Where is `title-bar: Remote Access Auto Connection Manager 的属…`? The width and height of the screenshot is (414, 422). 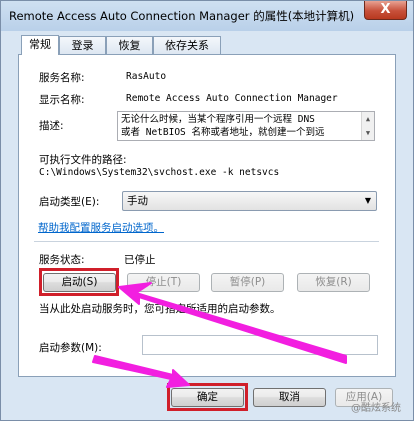
title-bar: Remote Access Auto Connection Manager 的属… is located at coordinates (207, 16).